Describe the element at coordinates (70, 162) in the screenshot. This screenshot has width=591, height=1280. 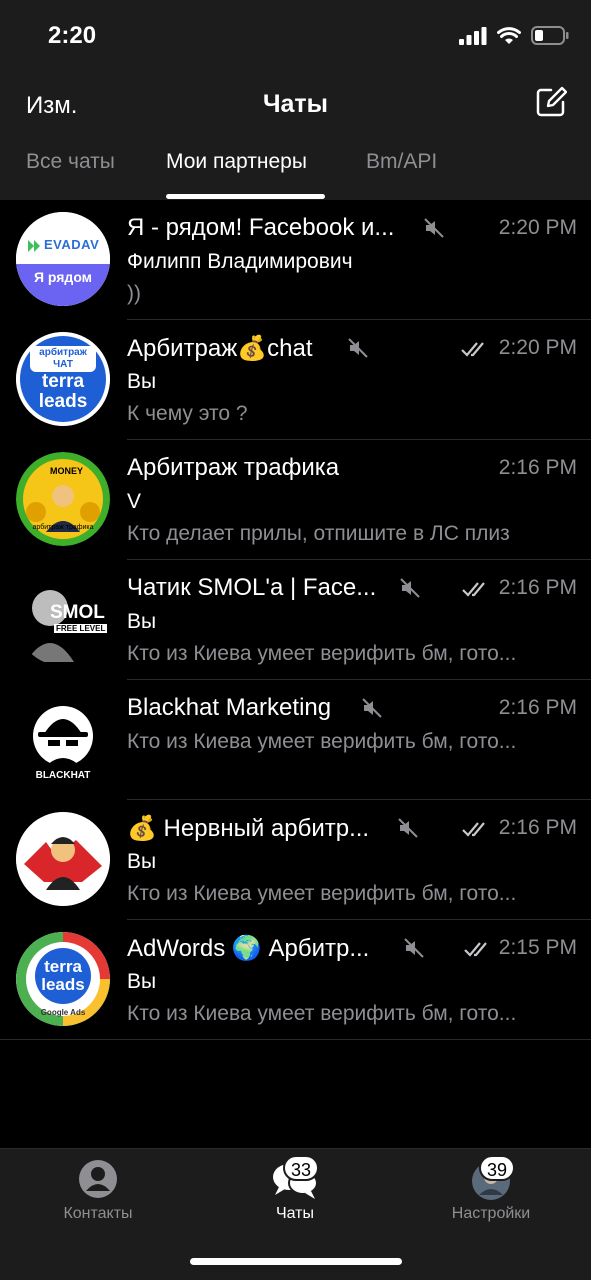
I see `tab-all-chats: Все чаты` at that location.